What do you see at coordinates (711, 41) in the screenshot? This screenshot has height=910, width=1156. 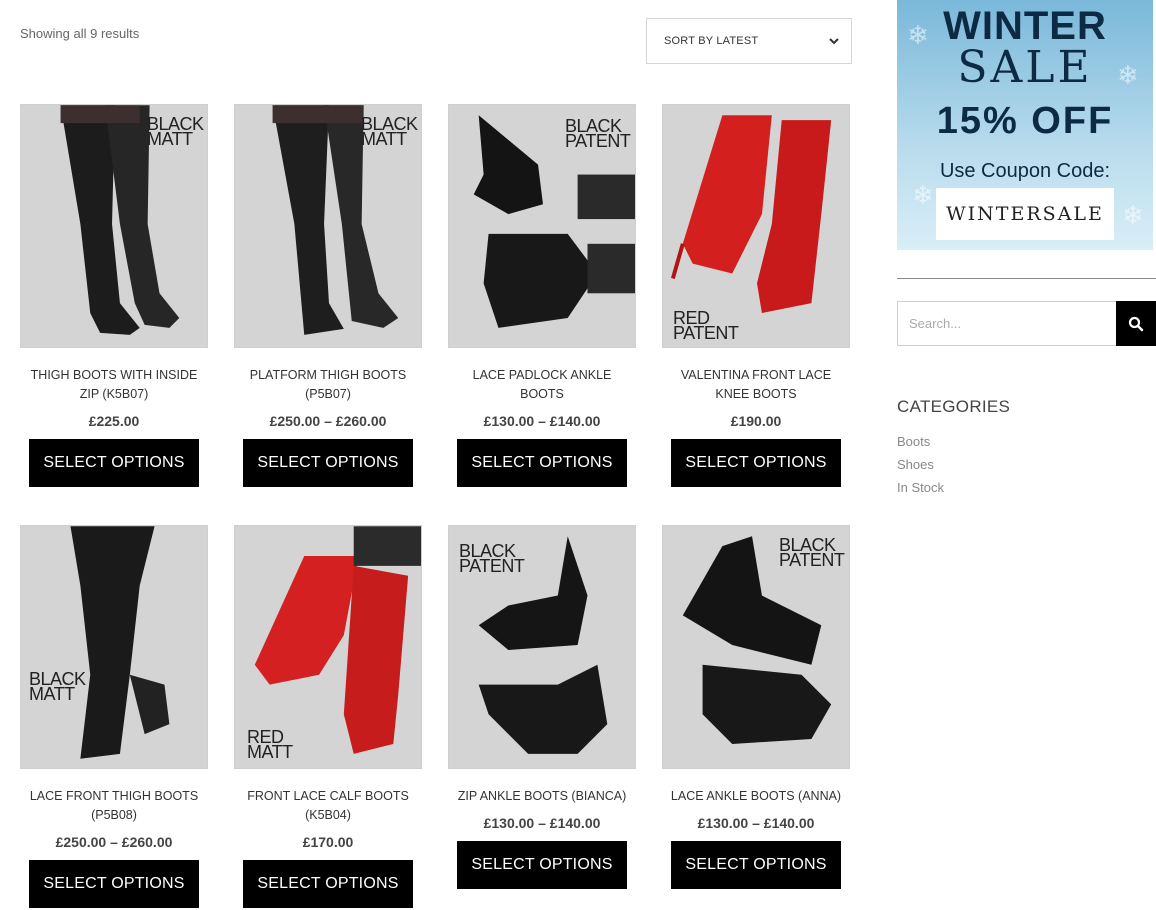 I see `sort-select-value: SORT BY LATEST` at bounding box center [711, 41].